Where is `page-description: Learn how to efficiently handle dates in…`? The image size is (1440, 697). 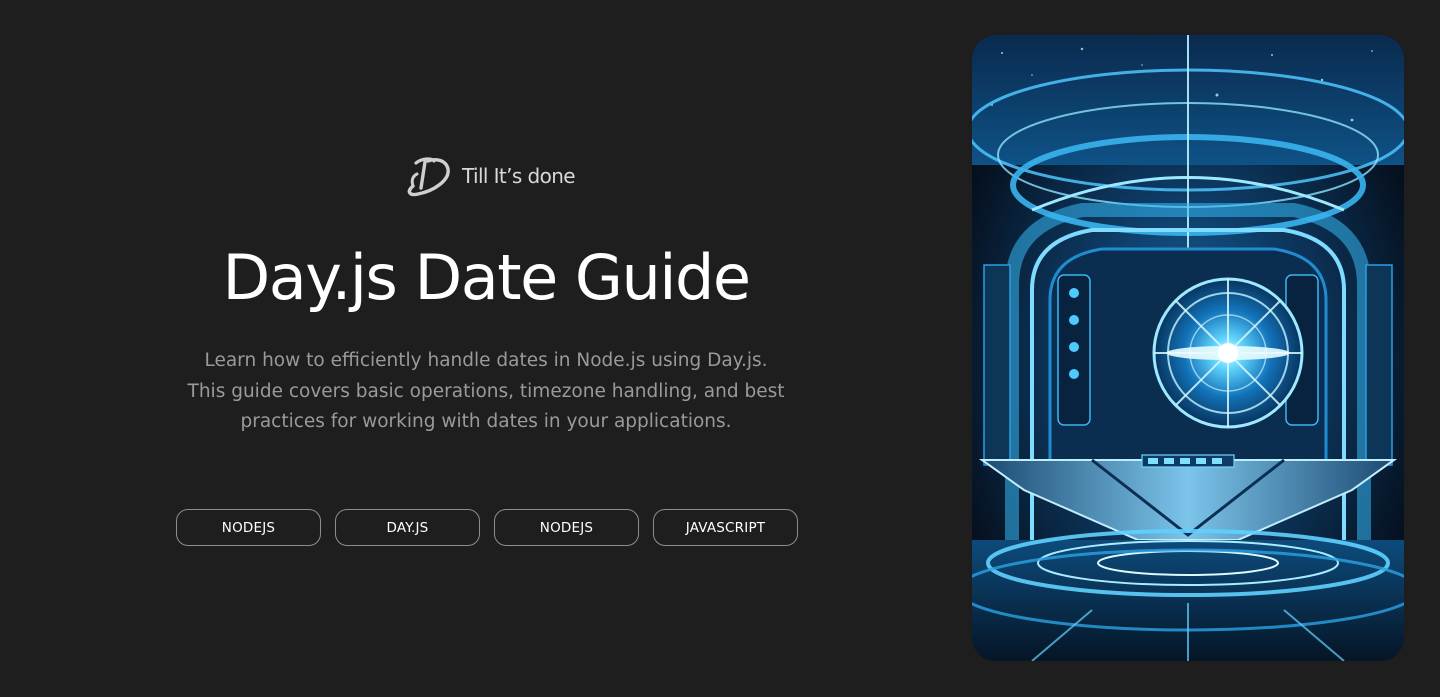 page-description: Learn how to efficiently handle dates in… is located at coordinates (486, 391).